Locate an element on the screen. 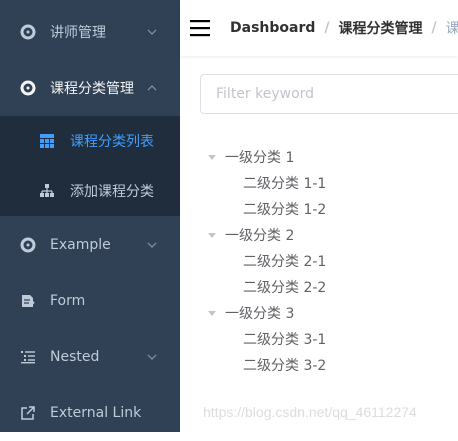 The height and width of the screenshot is (441, 458). tree-node-level1: 一级分类 1 is located at coordinates (259, 157).